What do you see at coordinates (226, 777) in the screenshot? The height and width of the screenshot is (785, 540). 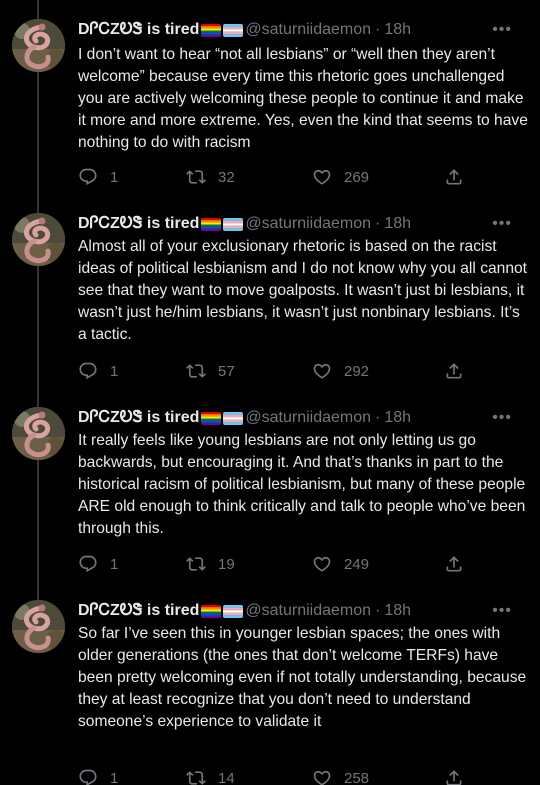 I see `retweet-count: 14` at bounding box center [226, 777].